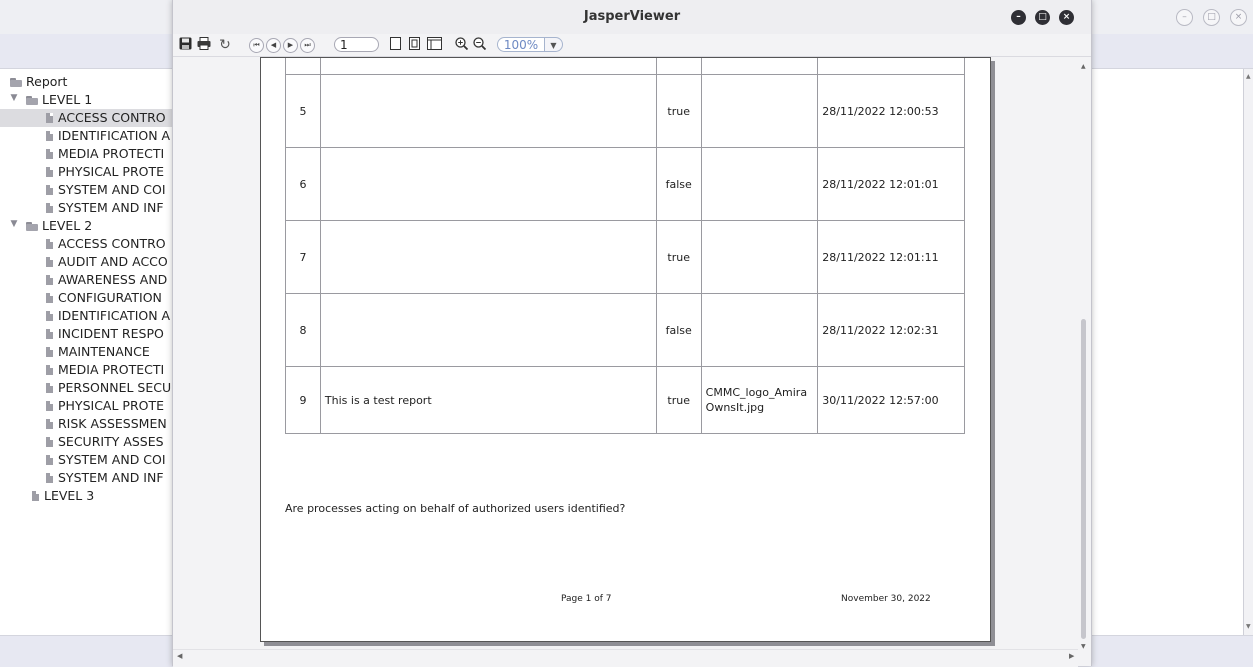 The width and height of the screenshot is (1253, 667). I want to click on zoom-in-icon, so click(461, 45).